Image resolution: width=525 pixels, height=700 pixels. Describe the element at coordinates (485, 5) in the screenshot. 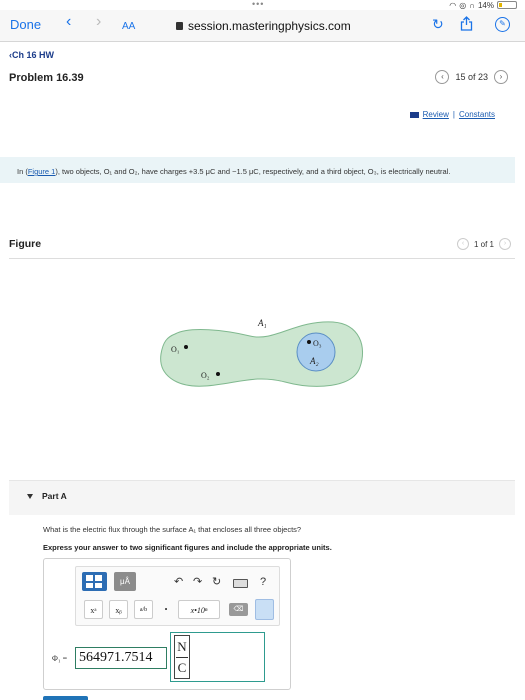

I see `battery-percent: 14%` at that location.